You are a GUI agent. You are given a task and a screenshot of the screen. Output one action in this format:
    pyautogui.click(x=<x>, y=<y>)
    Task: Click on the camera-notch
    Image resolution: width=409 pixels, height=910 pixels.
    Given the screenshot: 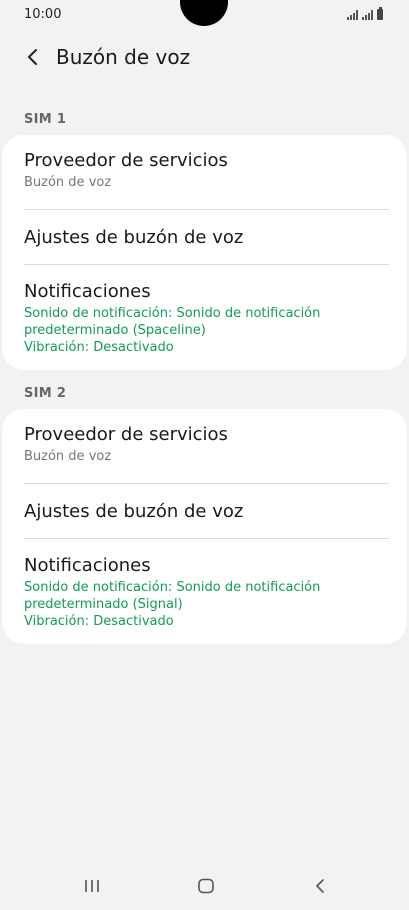 What is the action you would take?
    pyautogui.click(x=204, y=13)
    